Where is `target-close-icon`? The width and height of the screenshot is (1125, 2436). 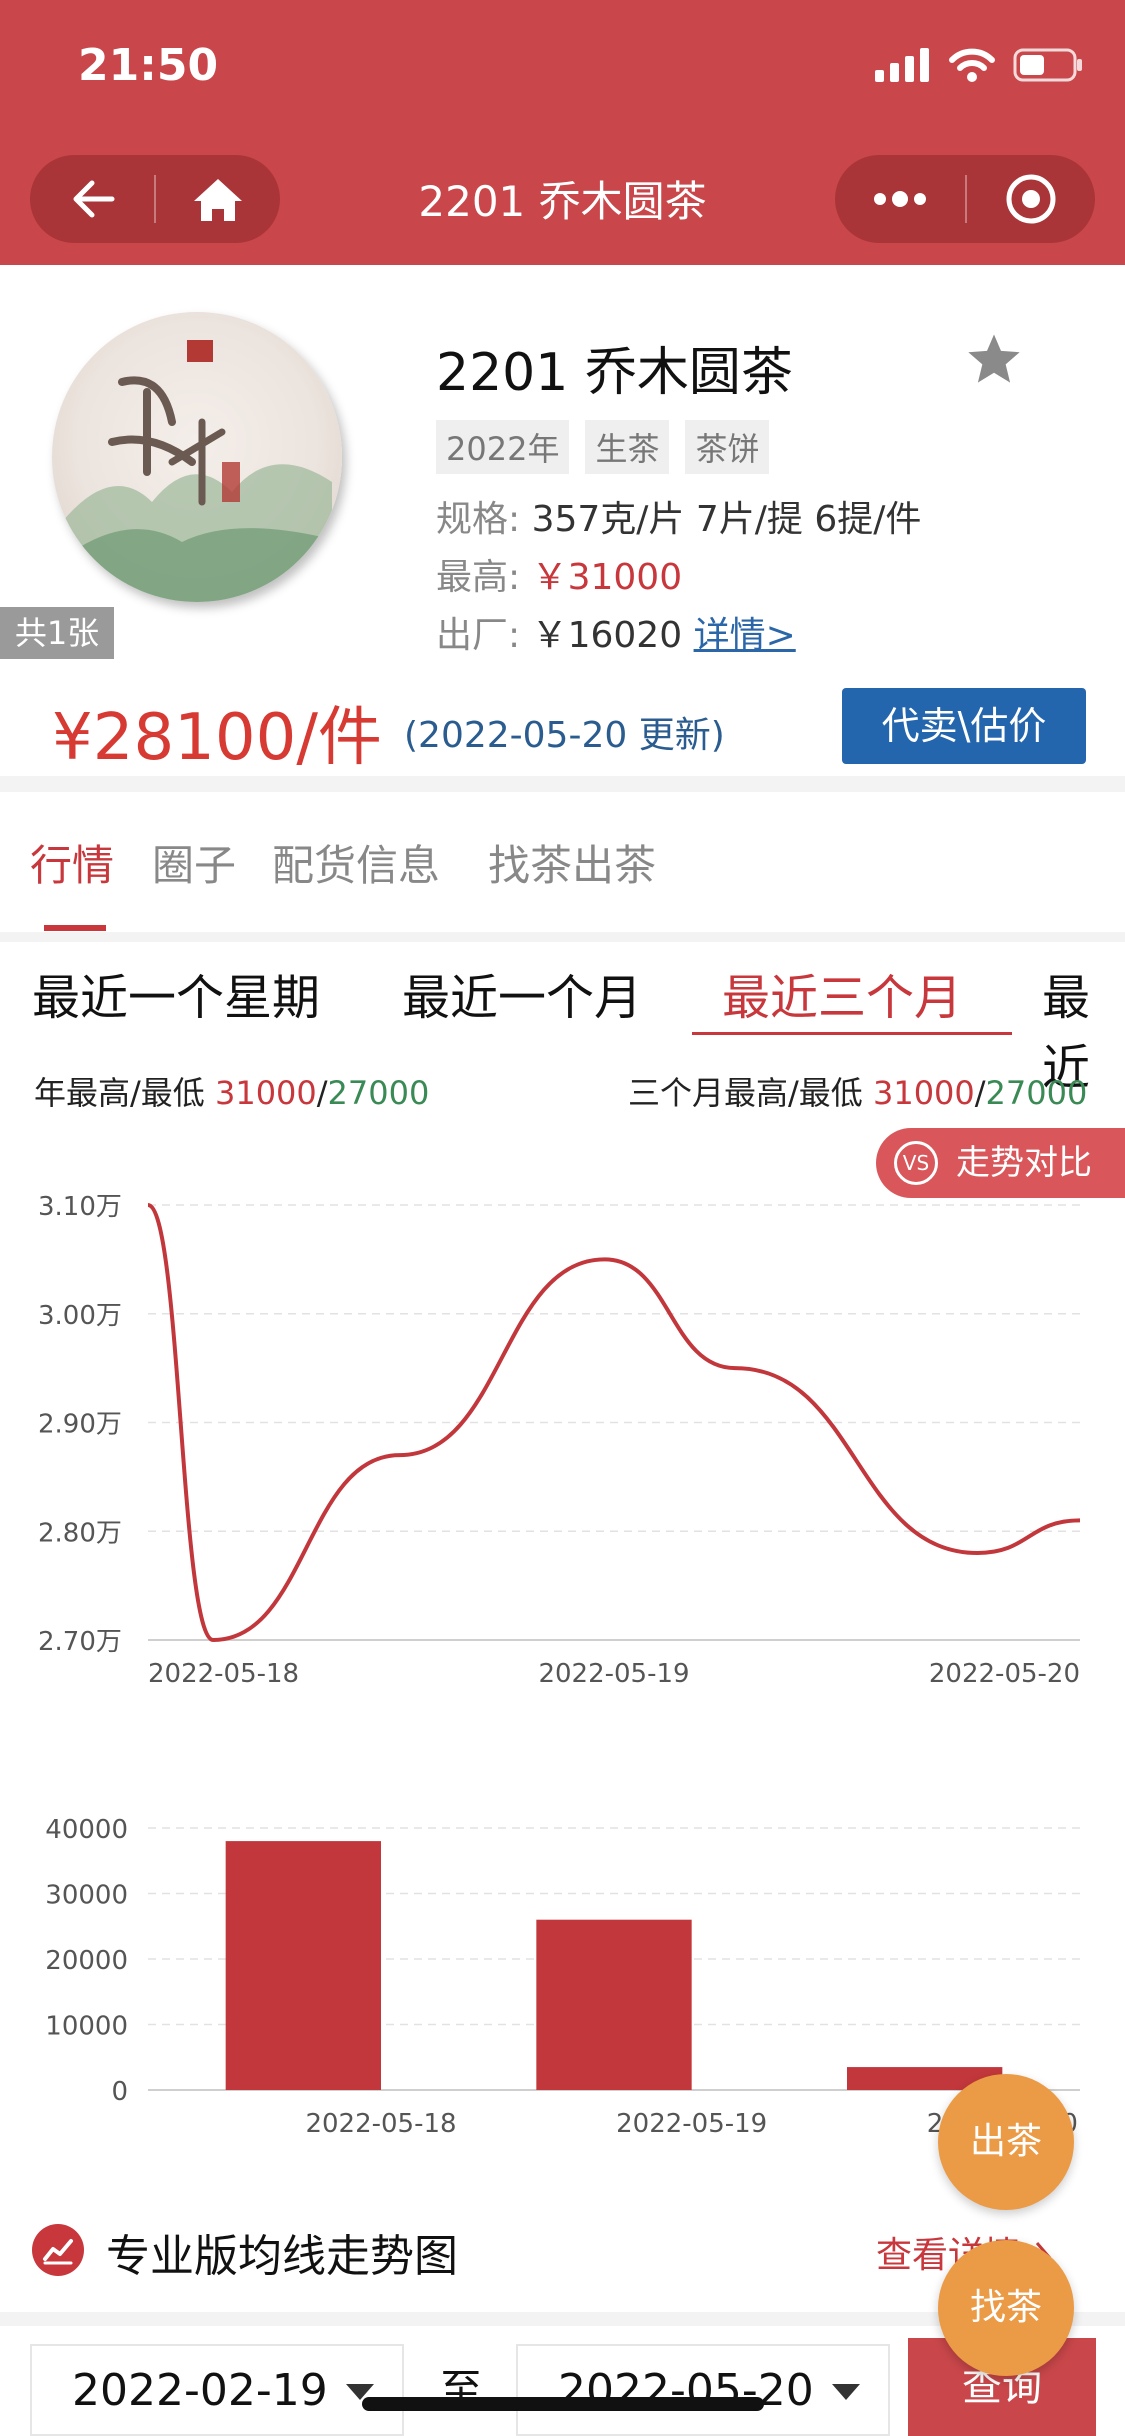
target-close-icon is located at coordinates (1031, 199).